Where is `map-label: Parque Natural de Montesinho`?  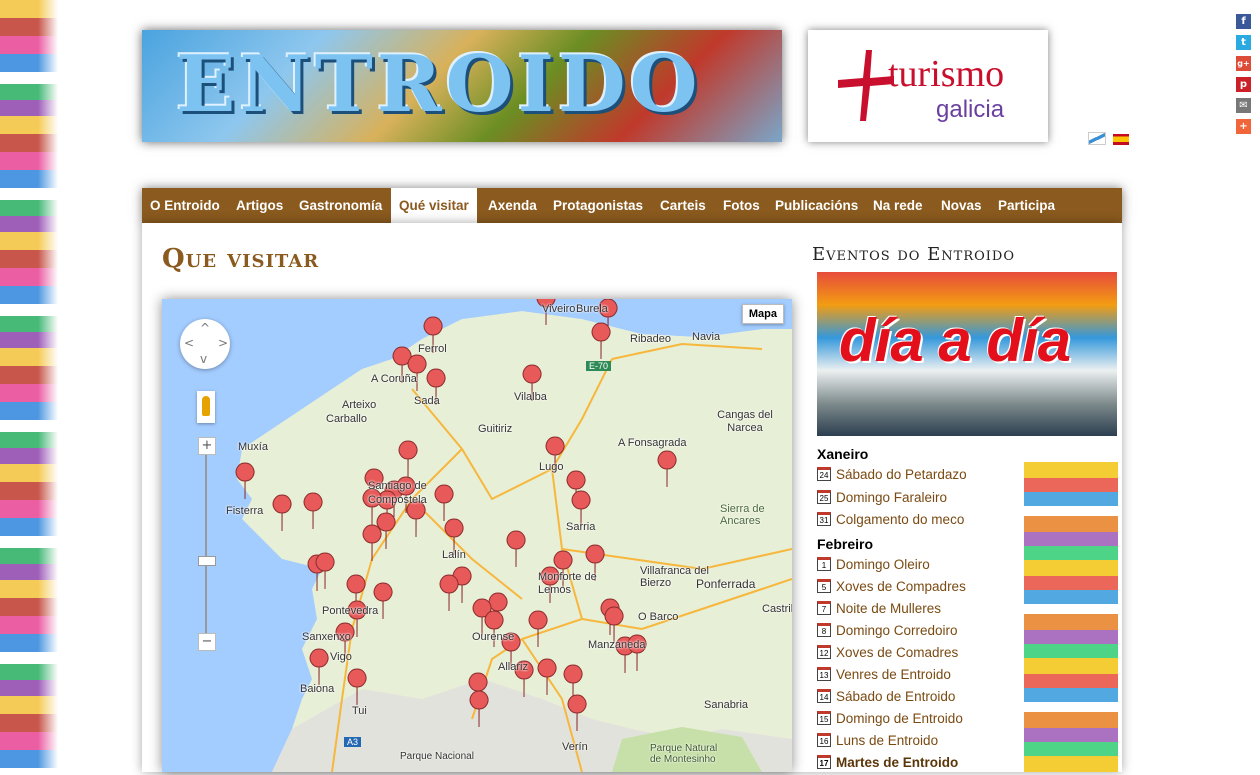 map-label: Parque Natural de Montesinho is located at coordinates (684, 754).